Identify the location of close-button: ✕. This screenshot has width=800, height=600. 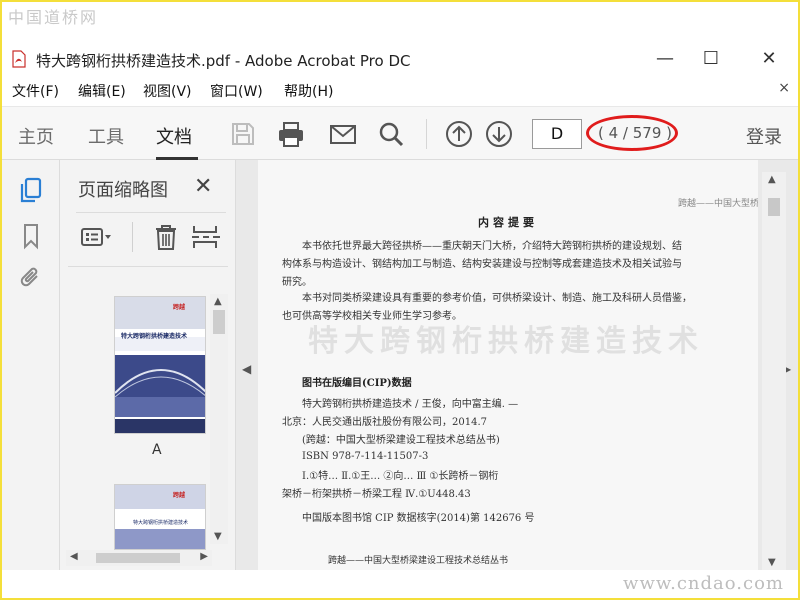
(769, 59).